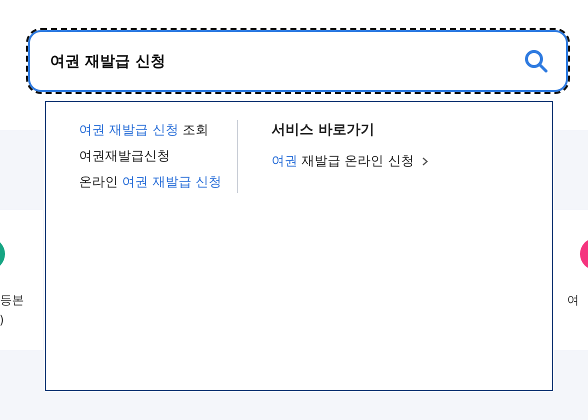 This screenshot has height=420, width=588. What do you see at coordinates (570, 280) in the screenshot?
I see `service-card: 여` at bounding box center [570, 280].